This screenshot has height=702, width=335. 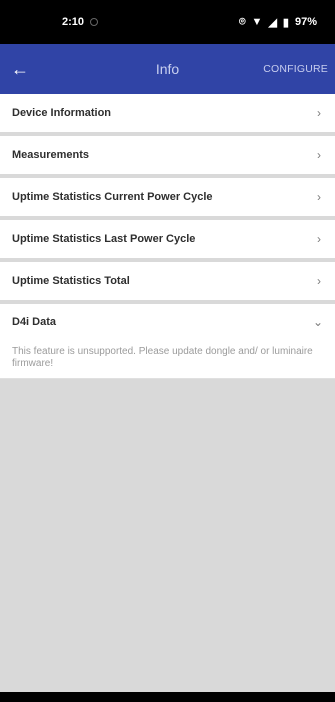 I want to click on section-uptime-total: Uptime Statistics Total ›, so click(x=167, y=283).